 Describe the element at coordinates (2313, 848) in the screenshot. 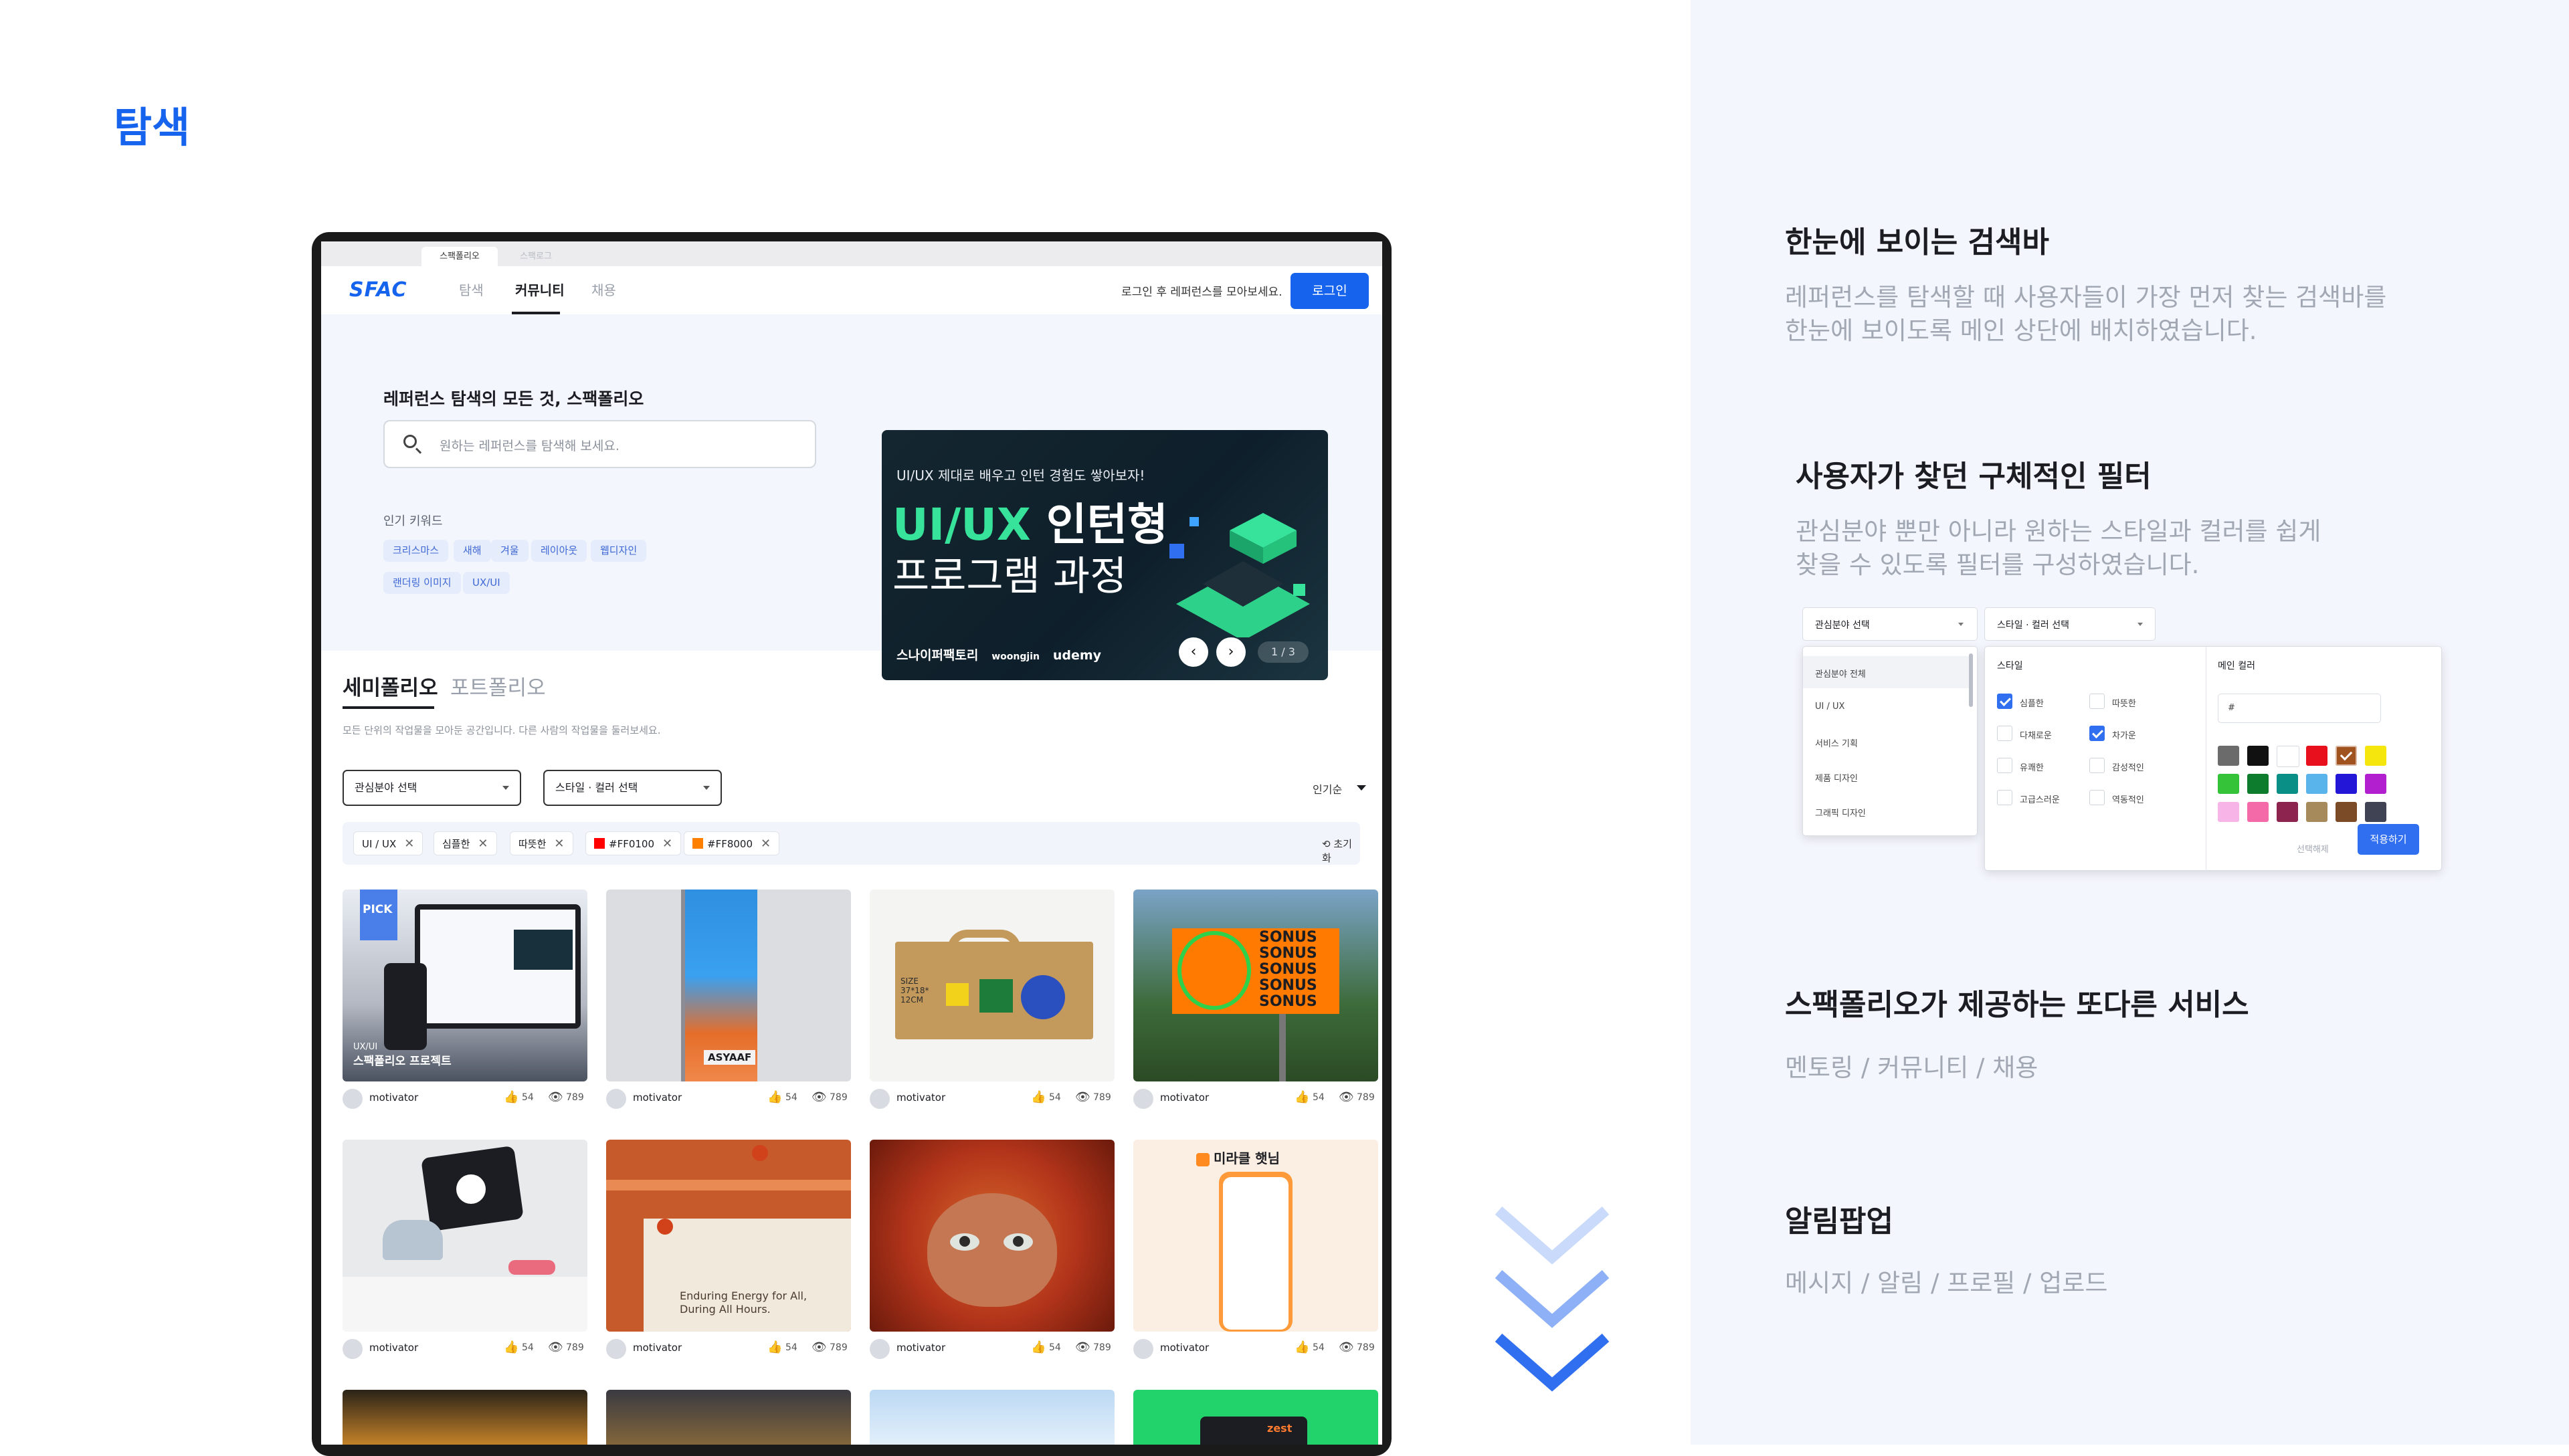

I see `deselect-button: 선택해제` at that location.